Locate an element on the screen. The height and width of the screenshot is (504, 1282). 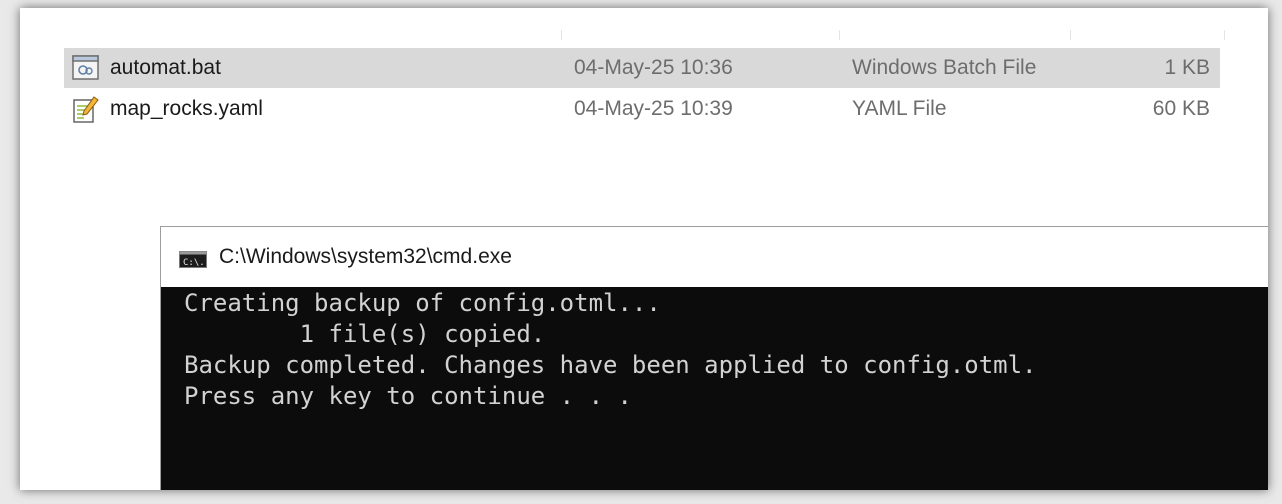
console-line: Press any key to continue . . . is located at coordinates (408, 396).